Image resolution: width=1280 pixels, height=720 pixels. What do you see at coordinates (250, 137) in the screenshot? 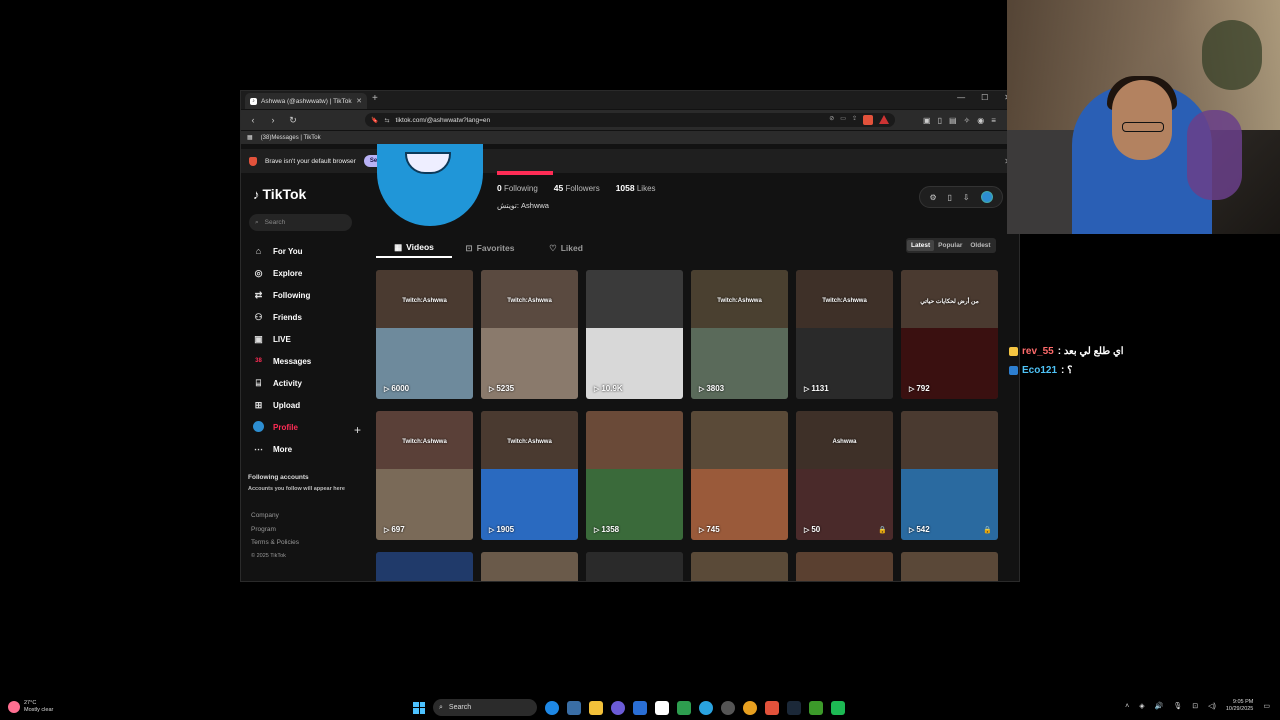
I see `apps-icon: ▦` at bounding box center [250, 137].